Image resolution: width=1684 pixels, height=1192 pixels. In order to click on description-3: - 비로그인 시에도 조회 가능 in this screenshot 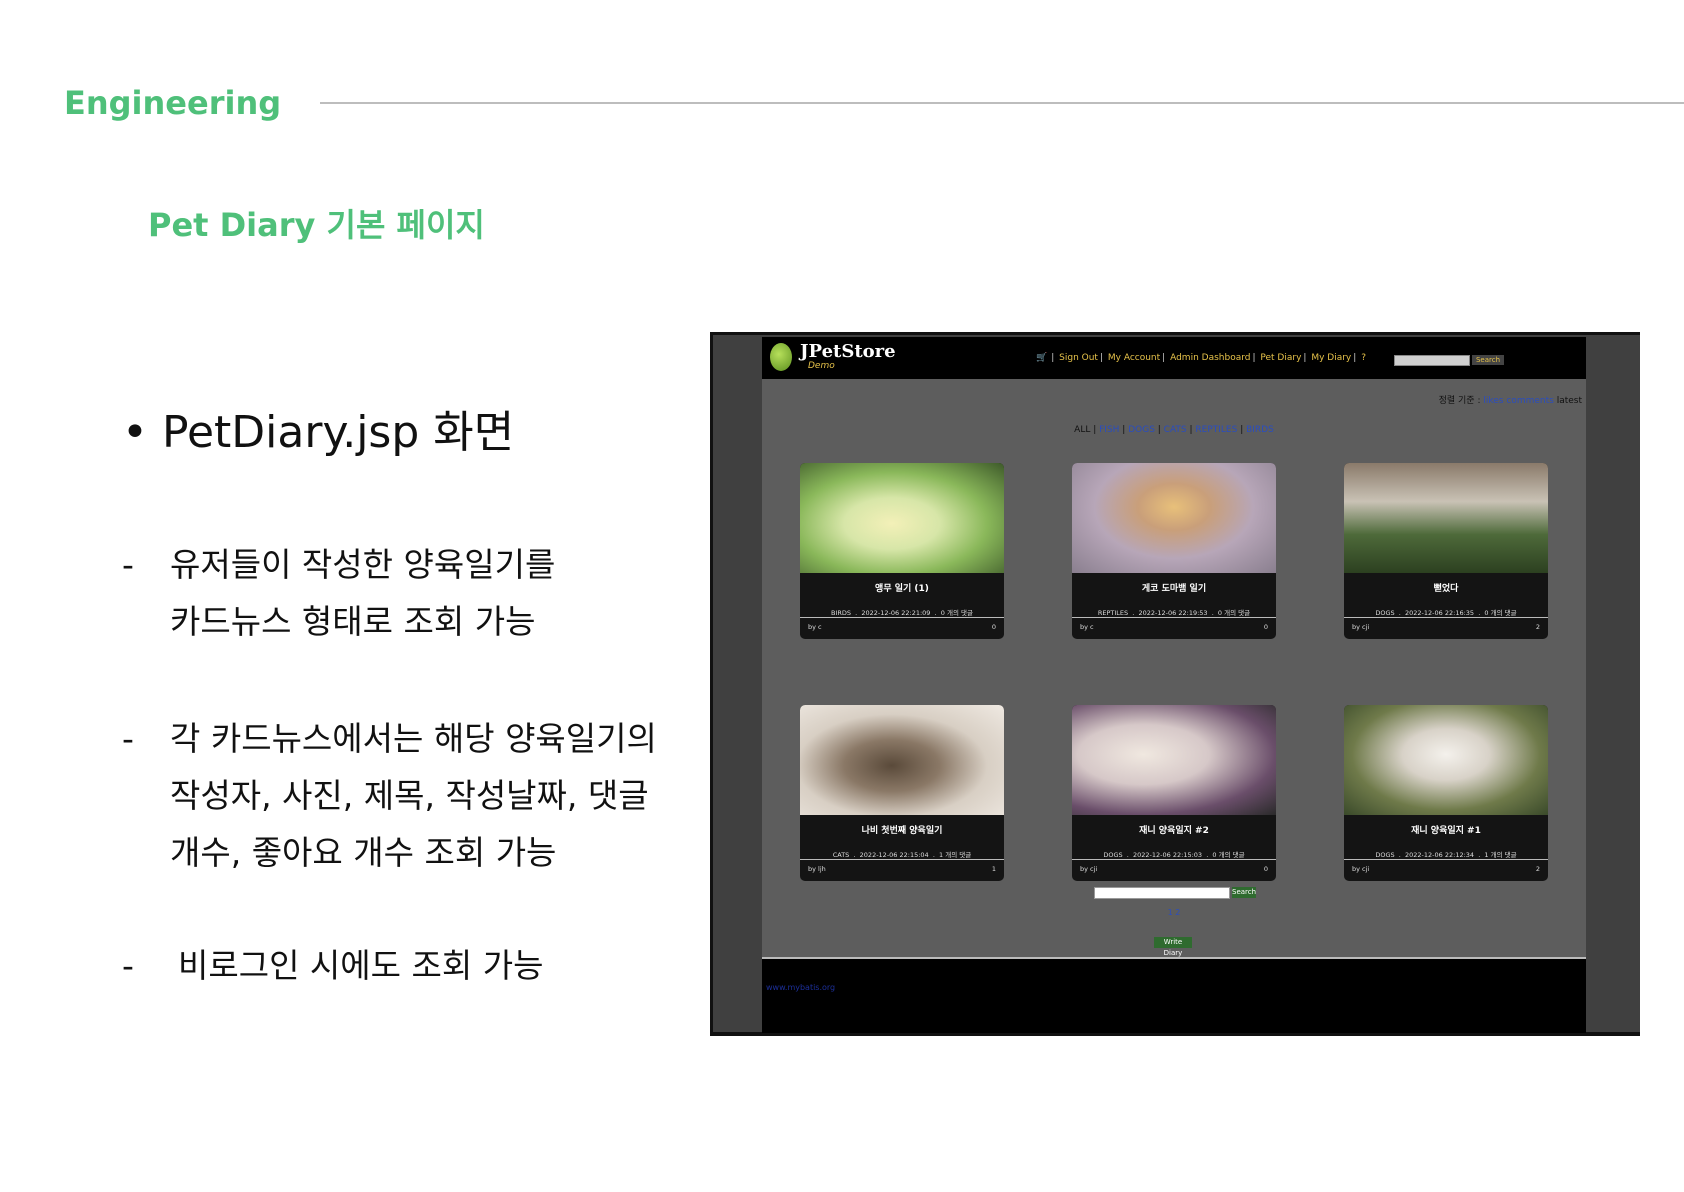, I will do `click(332, 965)`.